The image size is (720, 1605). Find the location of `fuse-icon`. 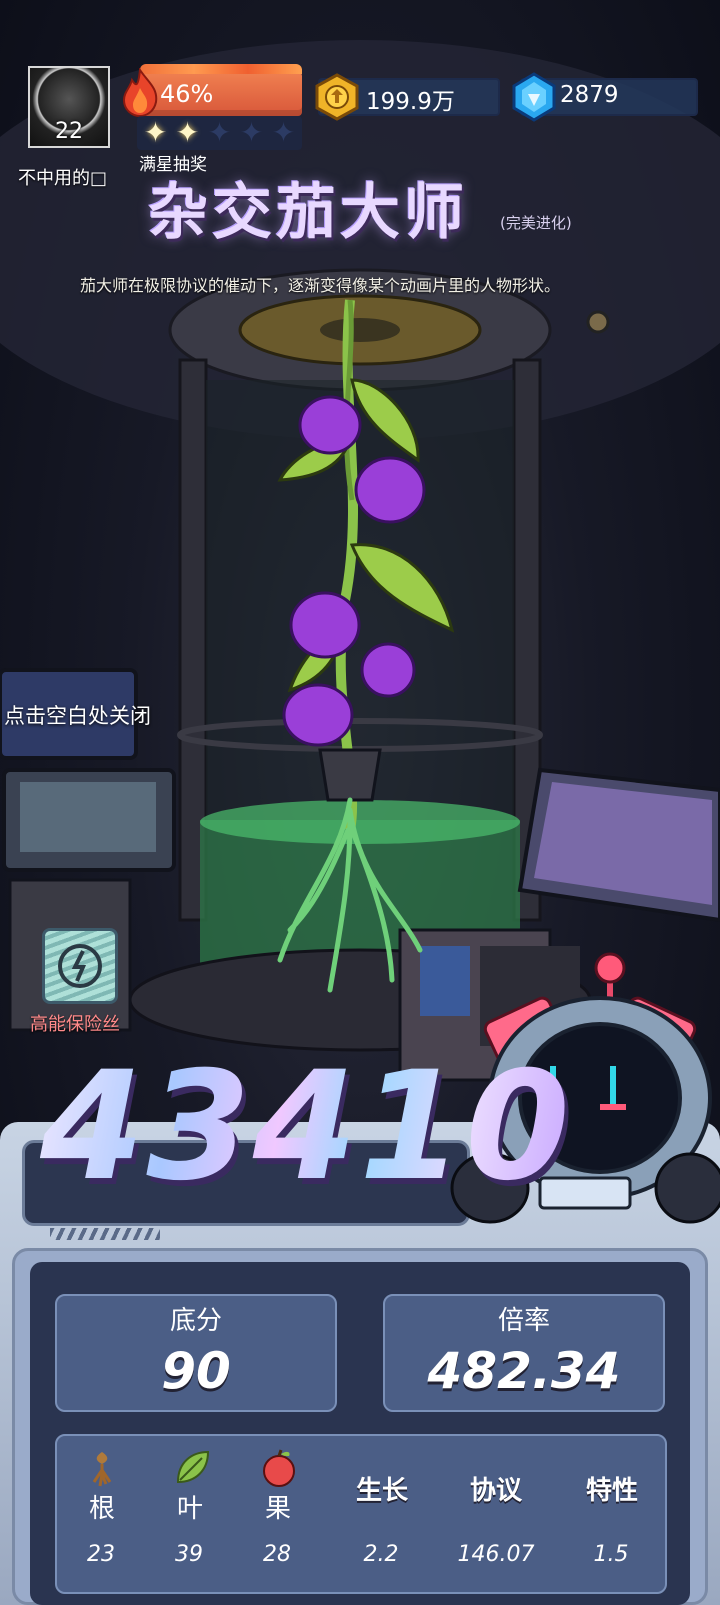

fuse-icon is located at coordinates (80, 966).